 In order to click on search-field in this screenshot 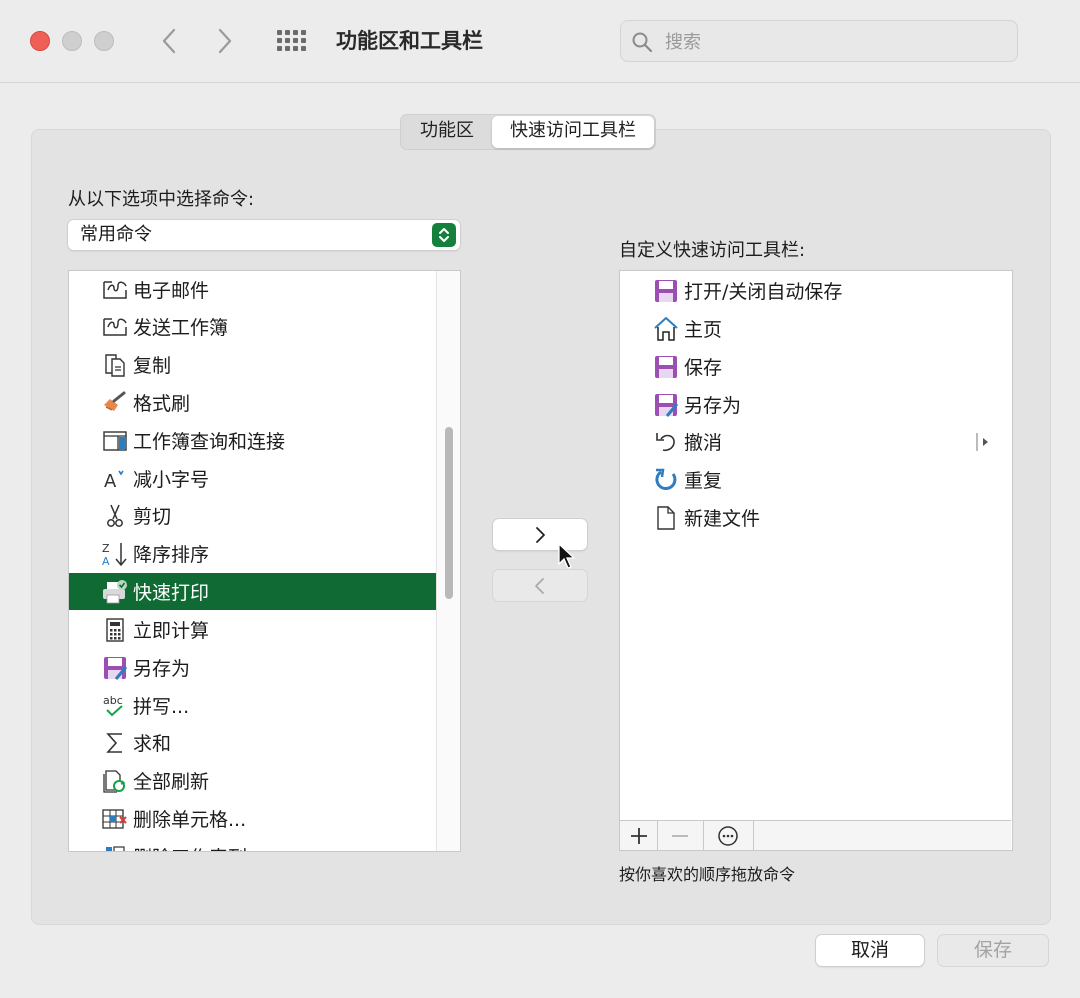, I will do `click(819, 41)`.